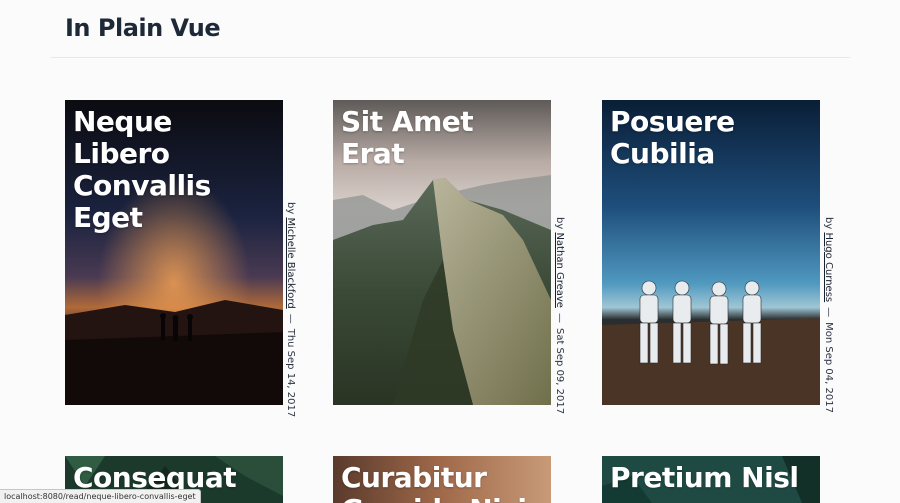 This screenshot has width=900, height=503. Describe the element at coordinates (712, 138) in the screenshot. I see `post-title: Posuere Cubilia` at that location.